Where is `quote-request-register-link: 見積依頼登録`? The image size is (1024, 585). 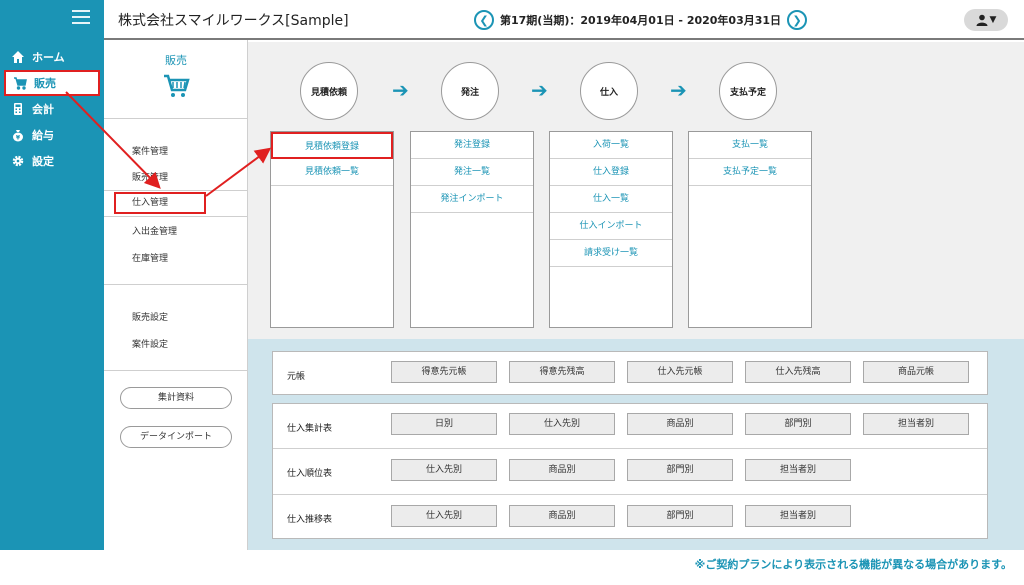 quote-request-register-link: 見積依頼登録 is located at coordinates (332, 145).